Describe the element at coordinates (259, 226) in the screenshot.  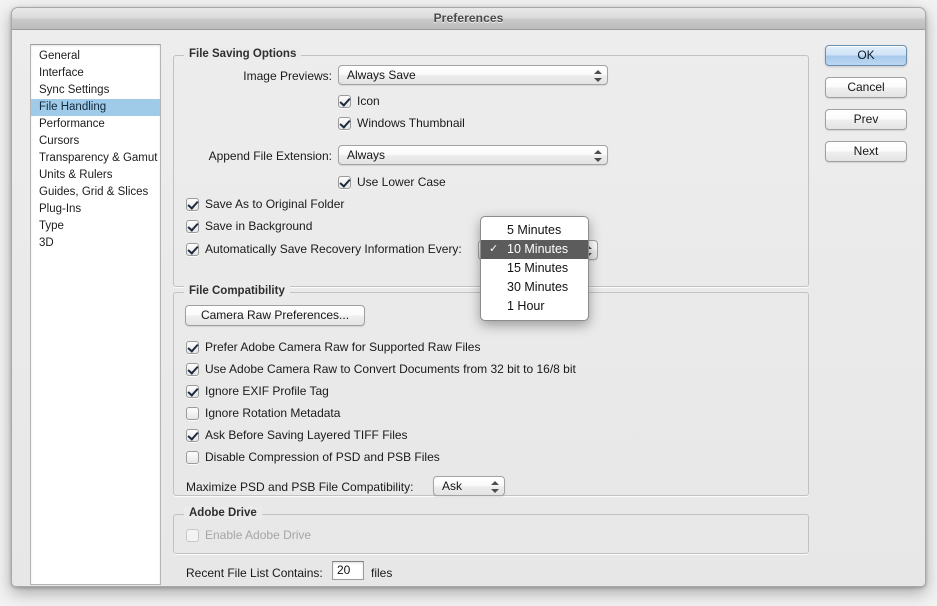
I see `save-in-background-label: Save in Background` at that location.